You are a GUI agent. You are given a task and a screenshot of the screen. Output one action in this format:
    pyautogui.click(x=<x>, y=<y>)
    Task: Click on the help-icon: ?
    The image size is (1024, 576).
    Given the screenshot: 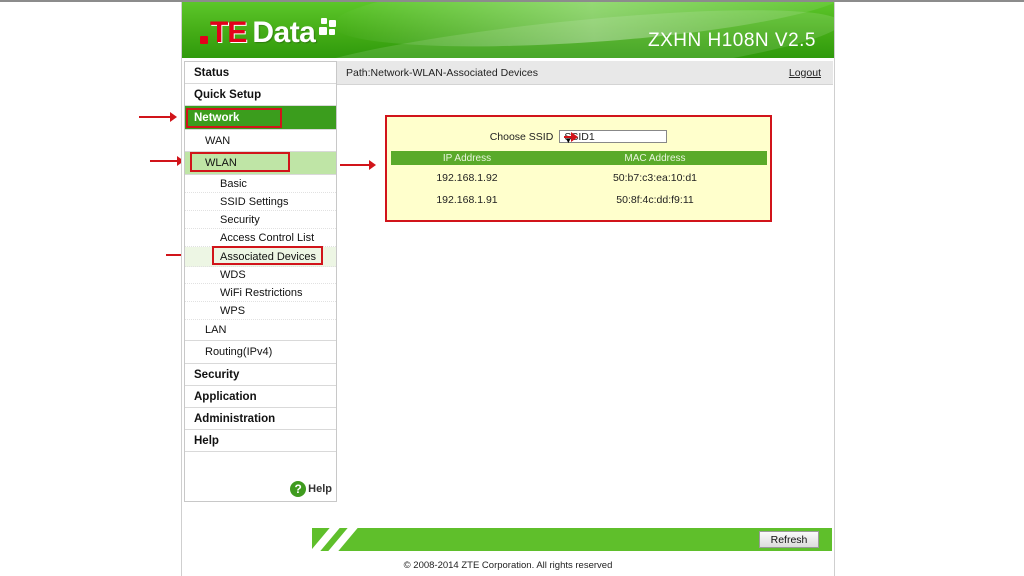 What is the action you would take?
    pyautogui.click(x=298, y=489)
    